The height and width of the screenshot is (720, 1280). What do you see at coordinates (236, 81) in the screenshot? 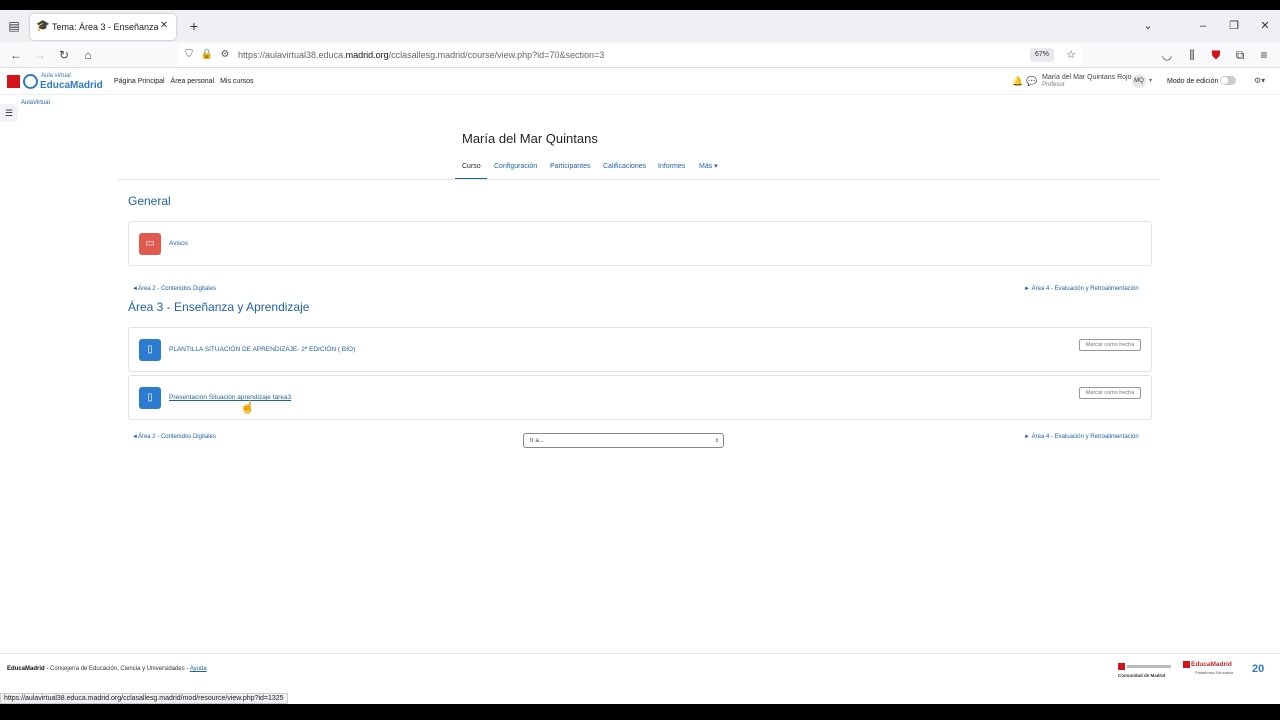
I see `nav-mis-cursos: Mis cursos` at bounding box center [236, 81].